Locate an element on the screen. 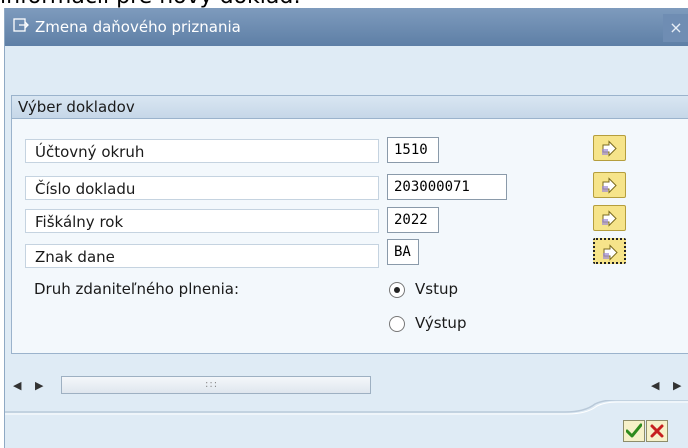  group-header: Výber dokladov is located at coordinates (350, 107).